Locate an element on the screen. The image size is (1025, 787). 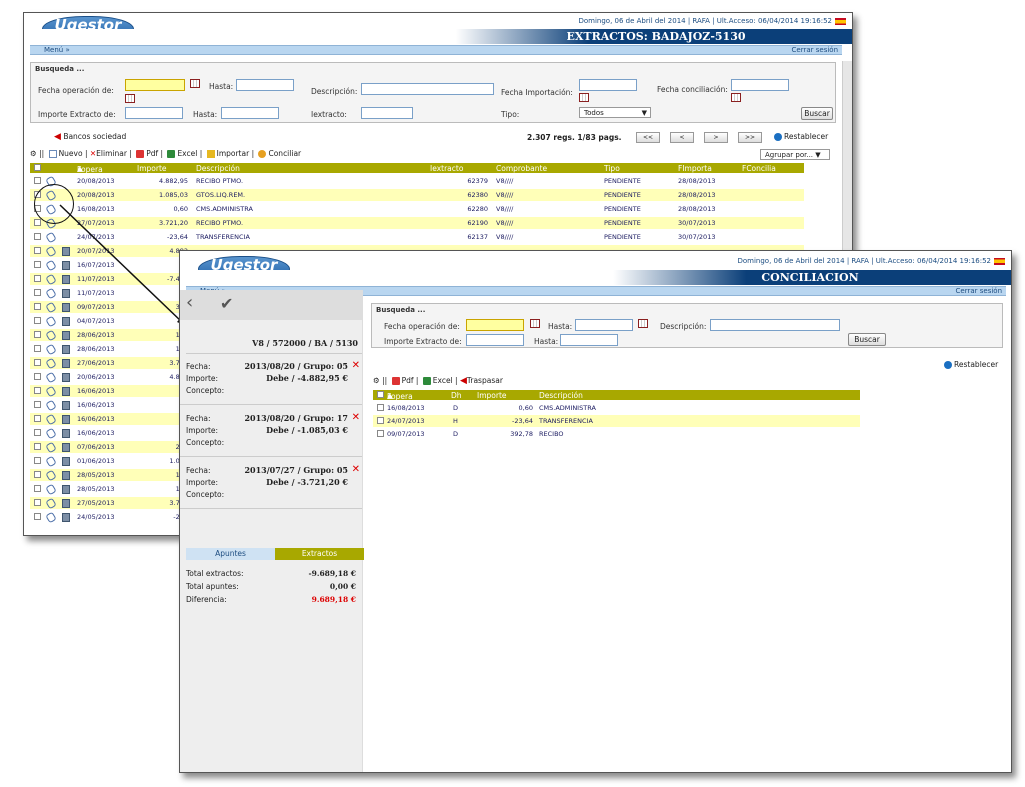
nuevo-button: Nuevo is located at coordinates (71, 153).